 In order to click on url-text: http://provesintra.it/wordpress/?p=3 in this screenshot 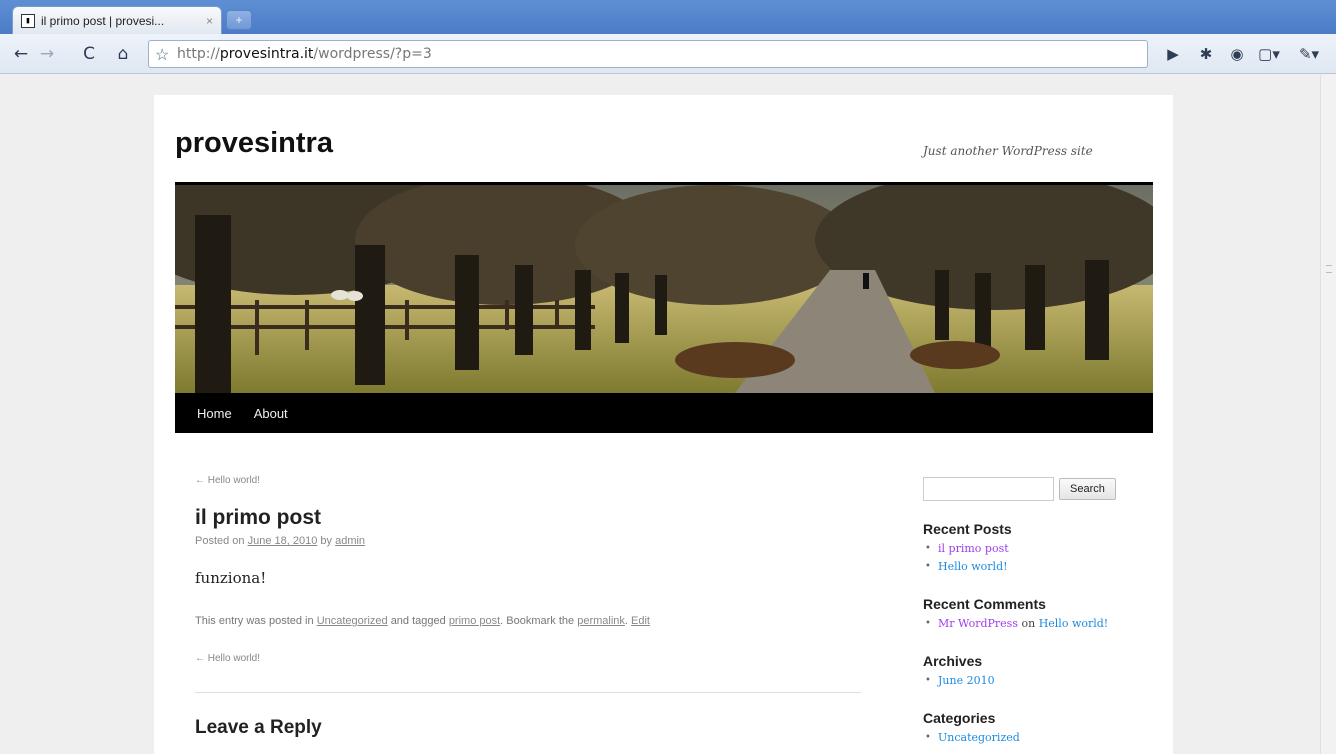, I will do `click(304, 54)`.